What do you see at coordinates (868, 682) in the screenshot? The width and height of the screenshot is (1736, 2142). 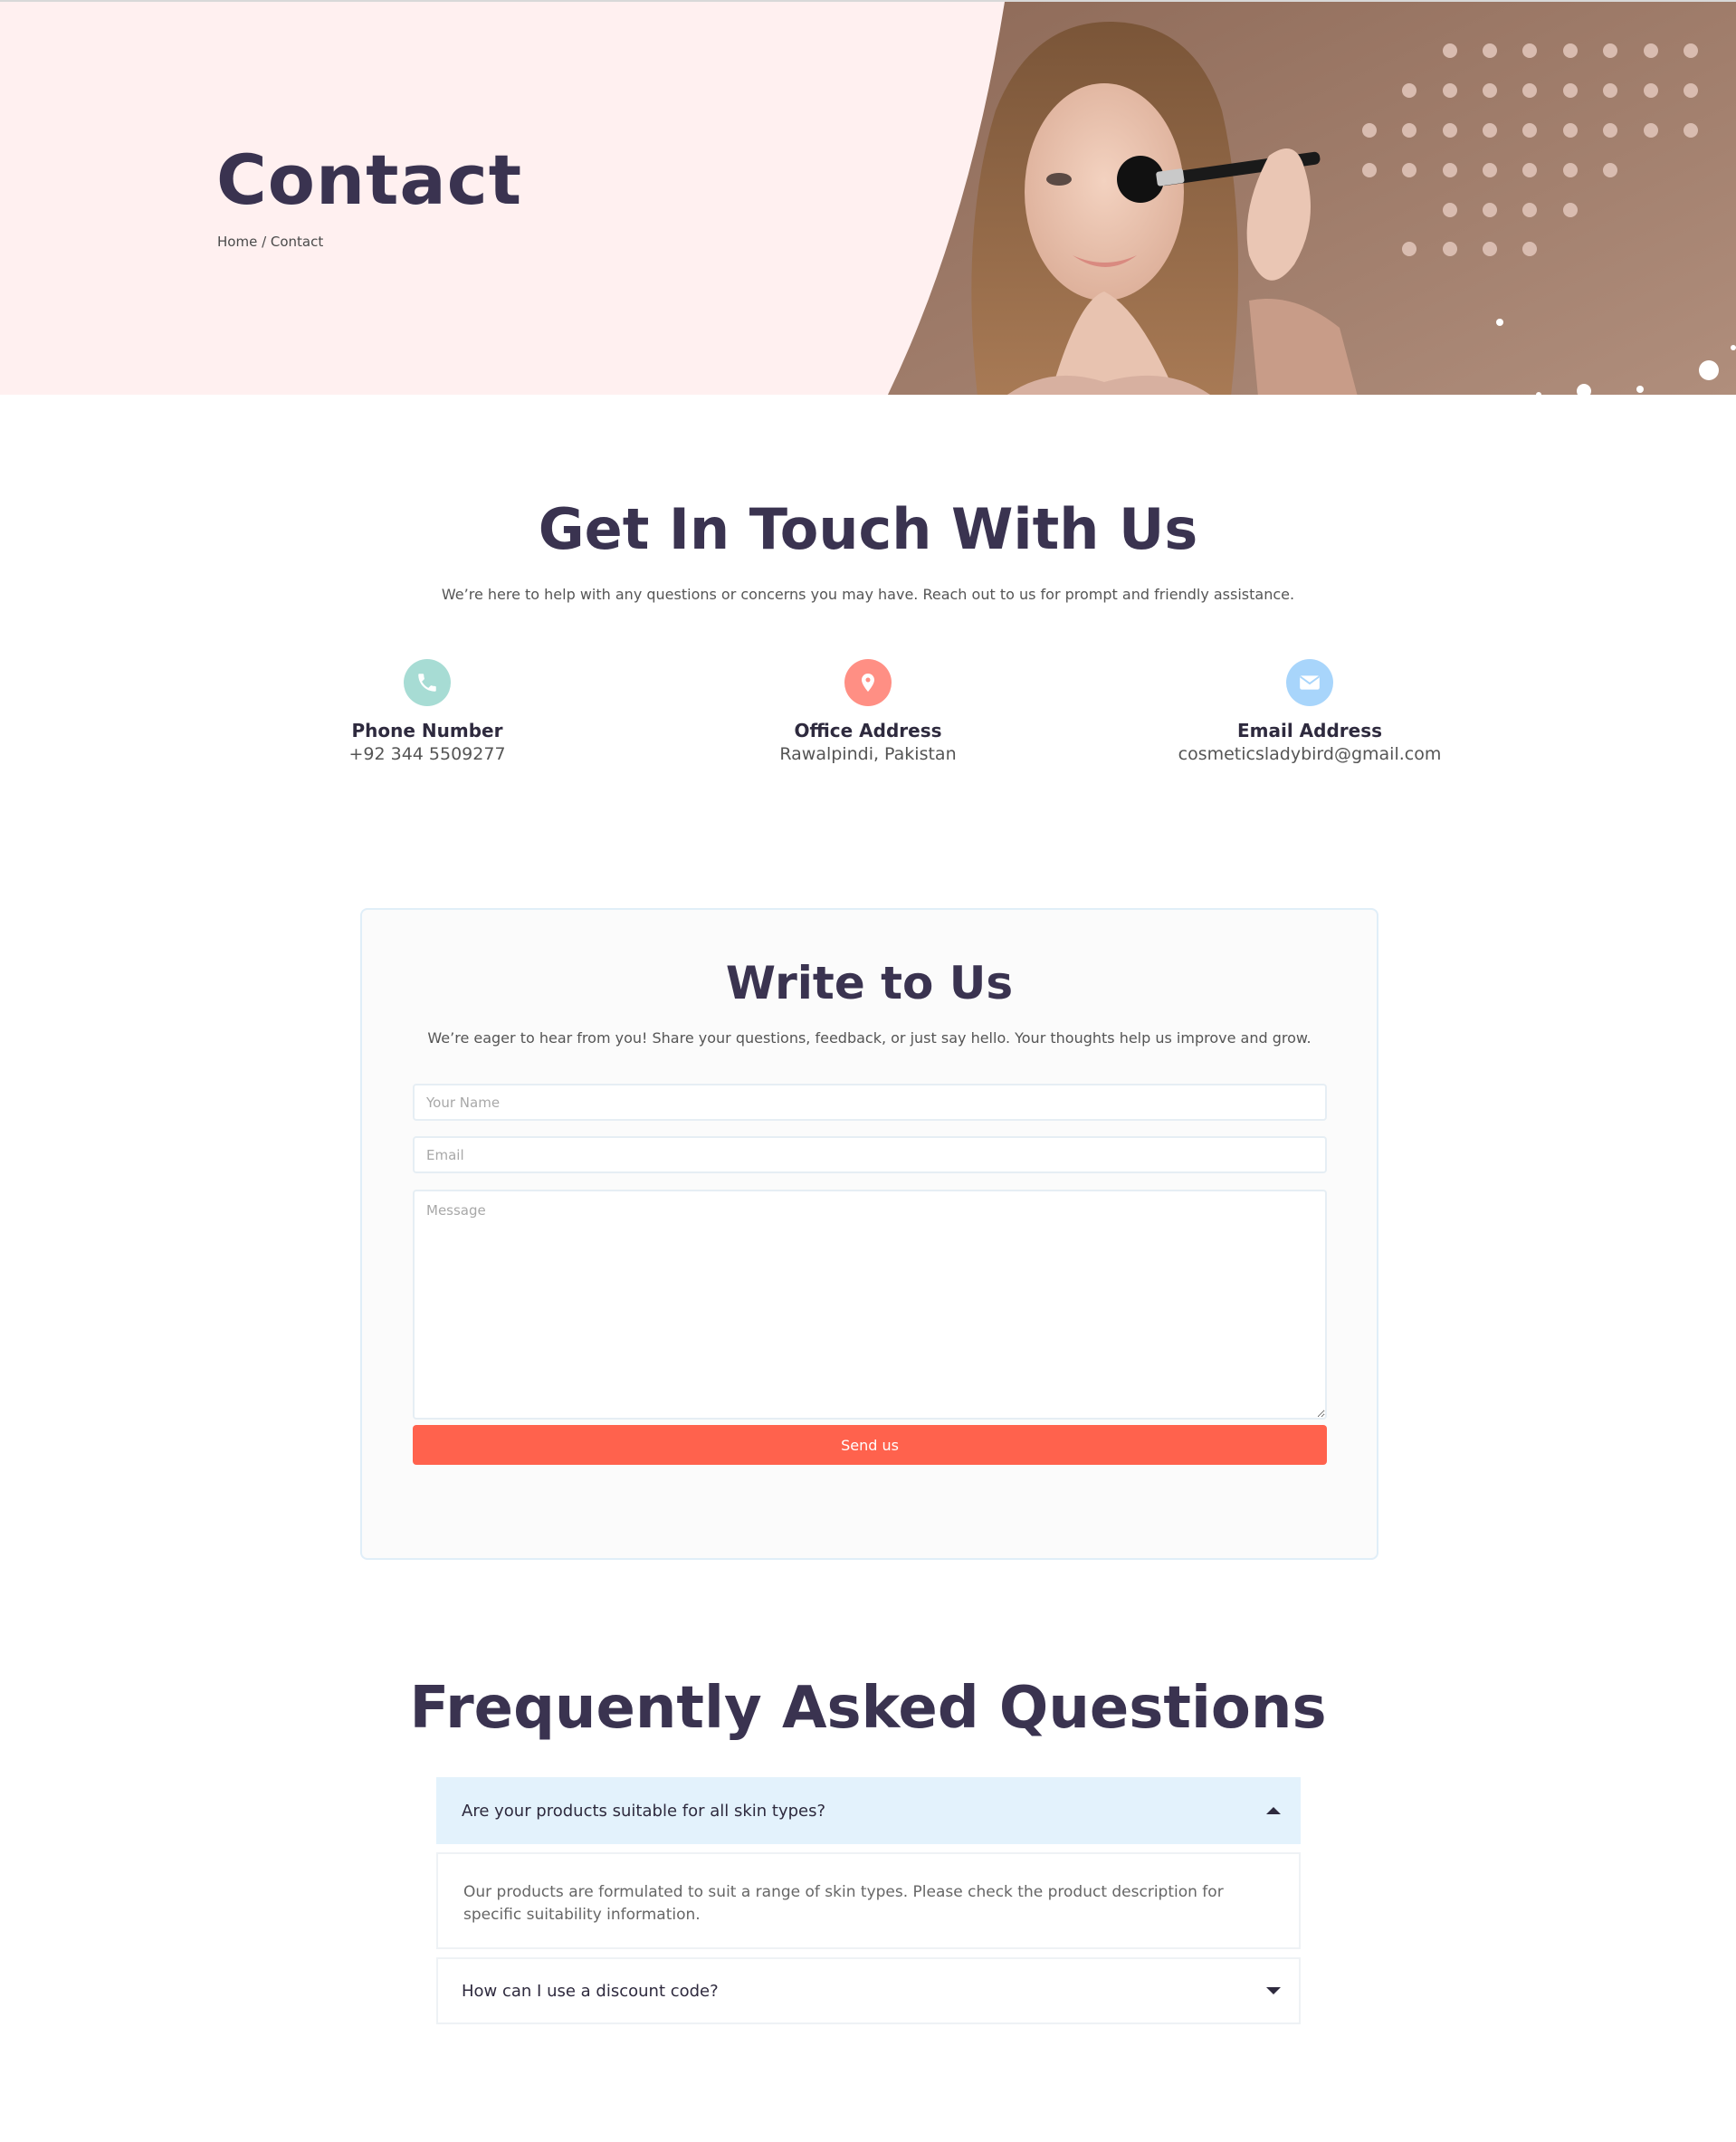 I see `location-pin-icon` at bounding box center [868, 682].